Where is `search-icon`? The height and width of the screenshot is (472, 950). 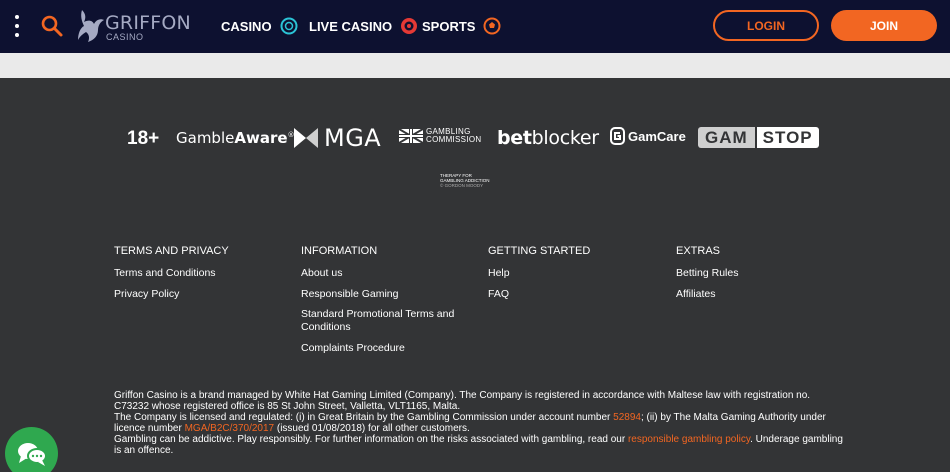 search-icon is located at coordinates (52, 26).